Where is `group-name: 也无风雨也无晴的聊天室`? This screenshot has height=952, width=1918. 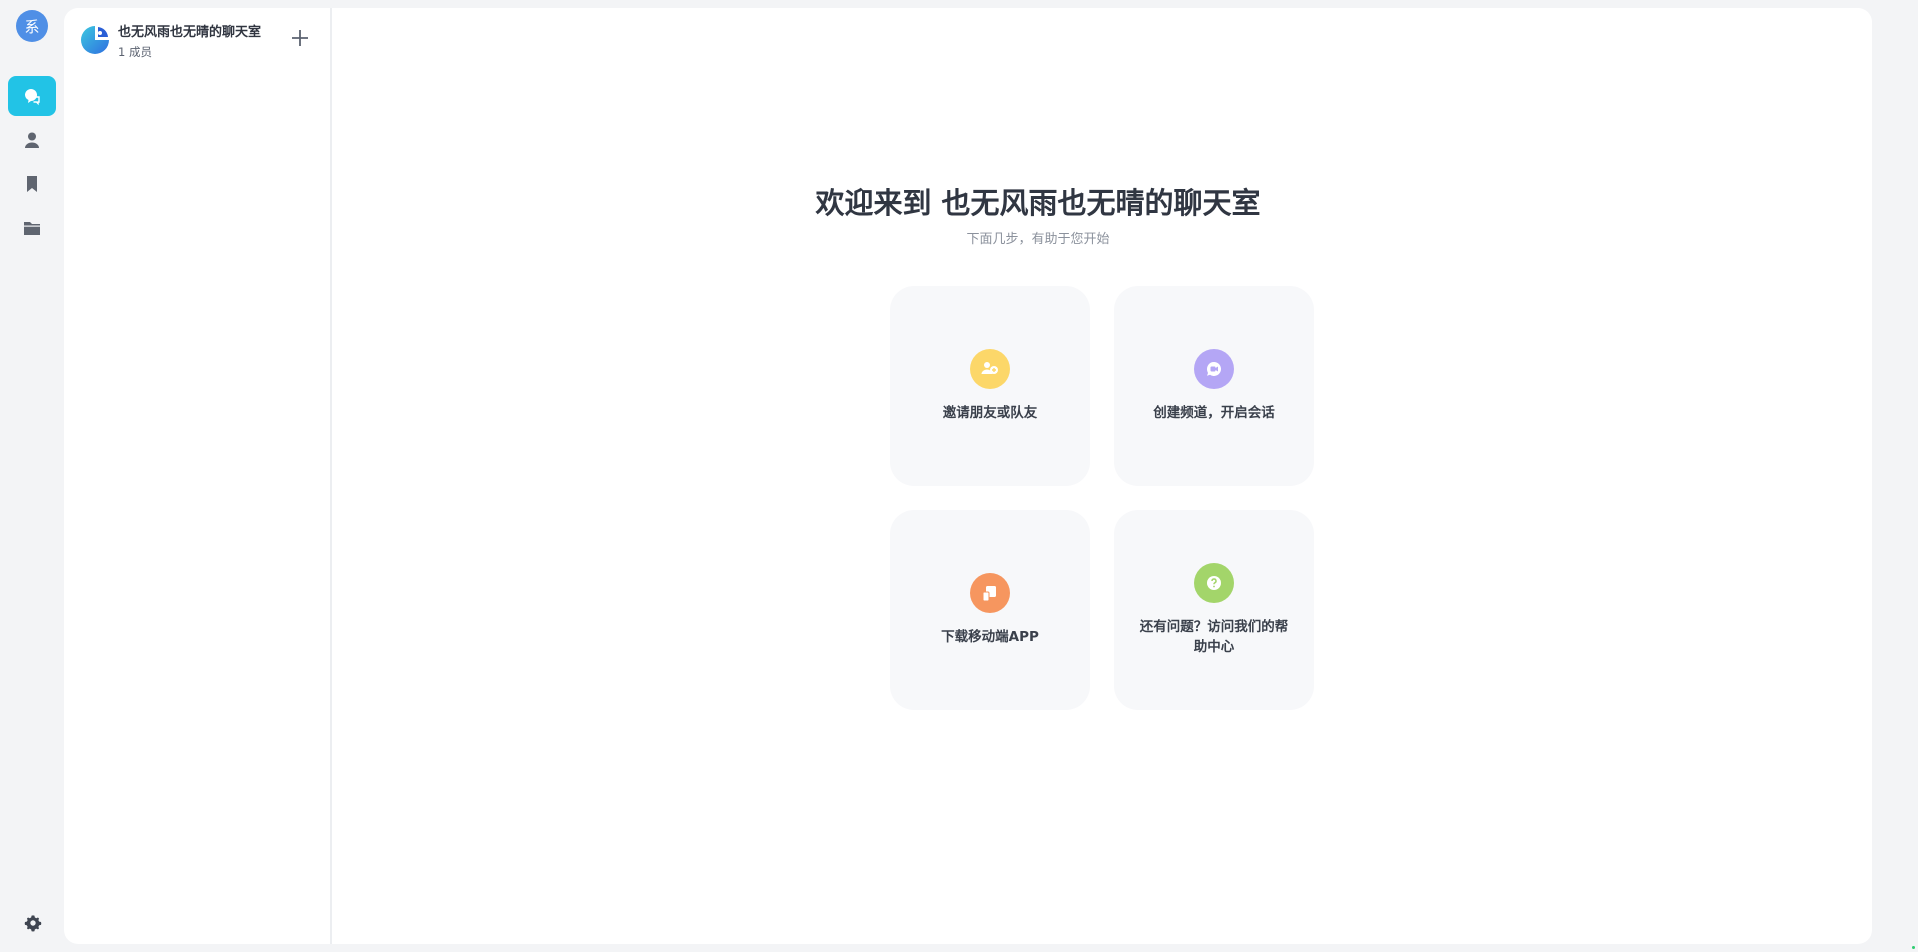
group-name: 也无风雨也无晴的聊天室 is located at coordinates (190, 32).